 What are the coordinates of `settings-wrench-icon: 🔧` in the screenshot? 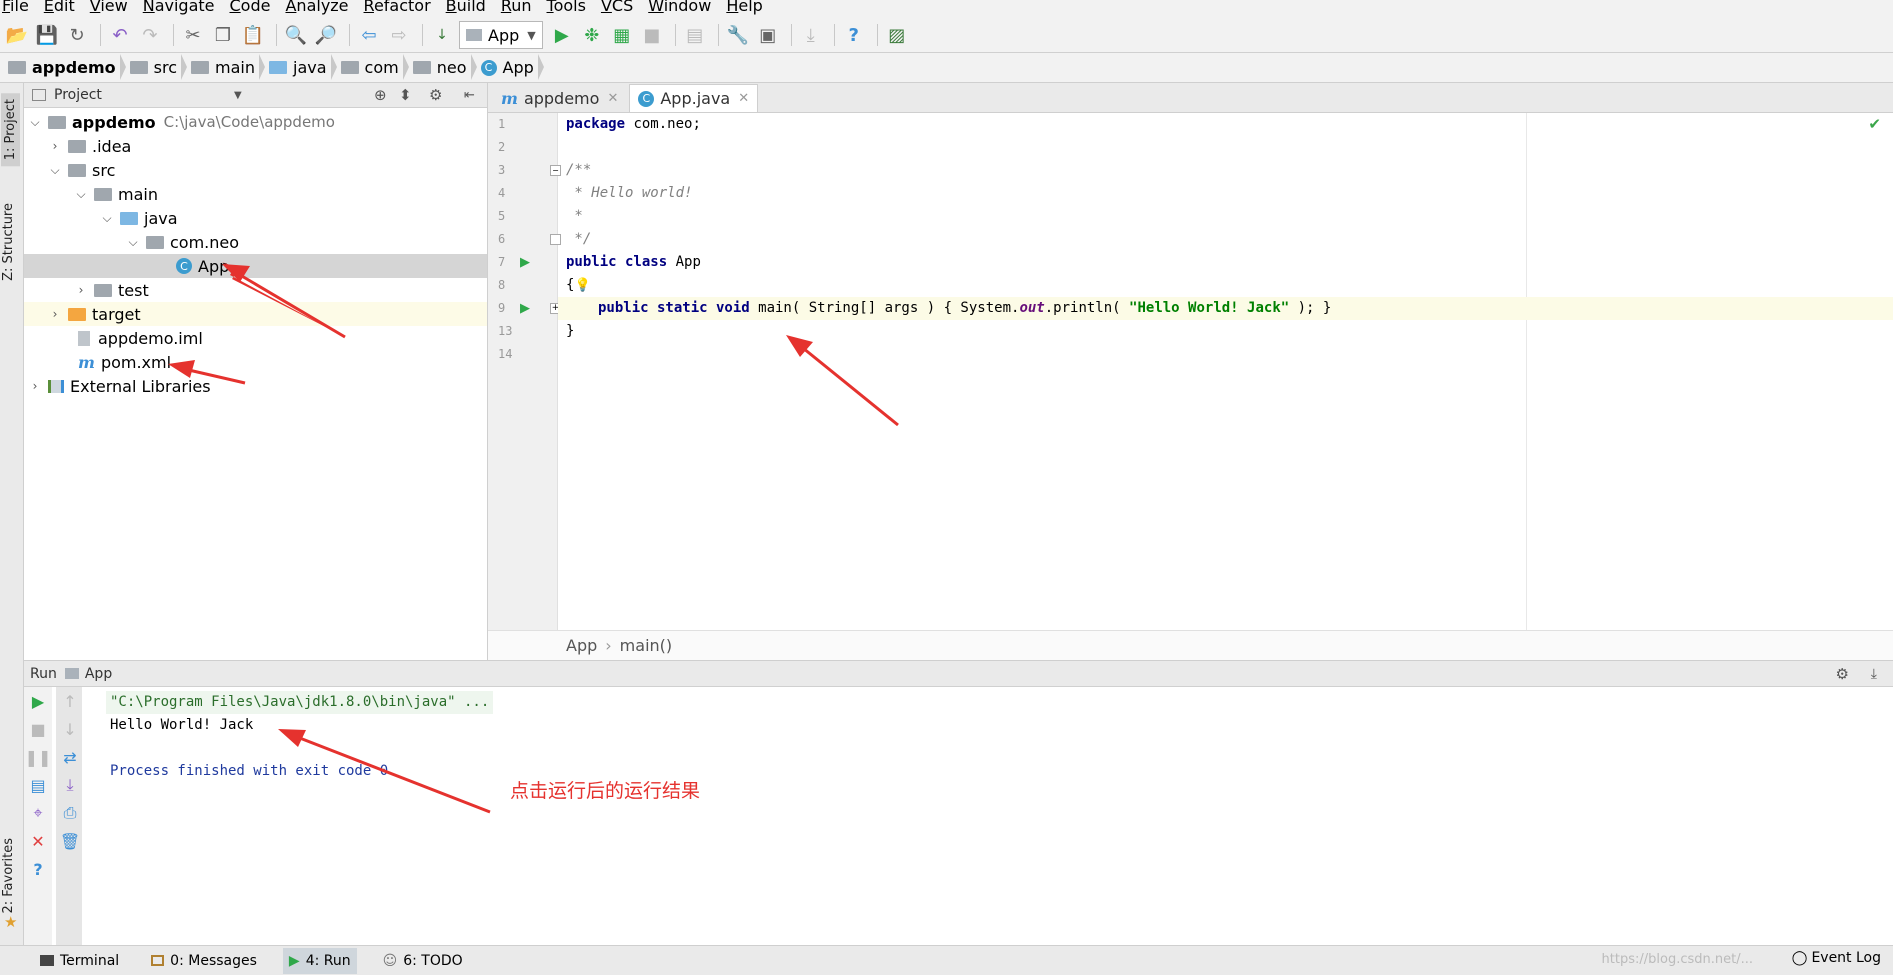 It's located at (738, 35).